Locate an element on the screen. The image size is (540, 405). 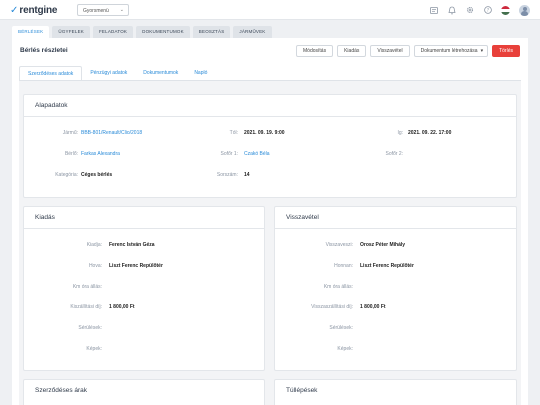
id-card-icon is located at coordinates (433, 10).